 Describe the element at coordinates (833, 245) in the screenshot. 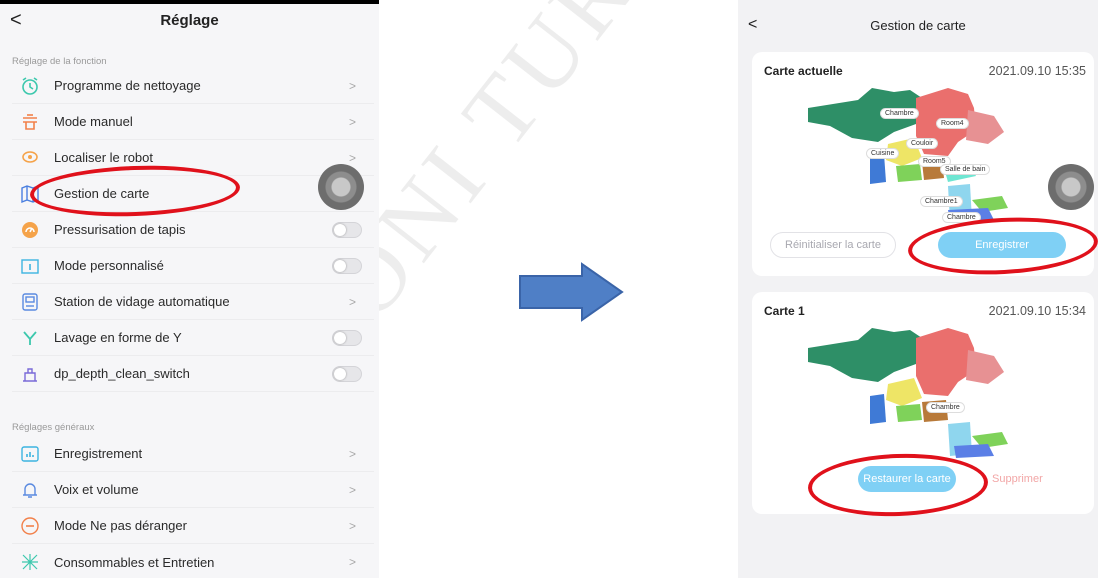

I see `reset-map-button: Réinitialiser la carte` at that location.